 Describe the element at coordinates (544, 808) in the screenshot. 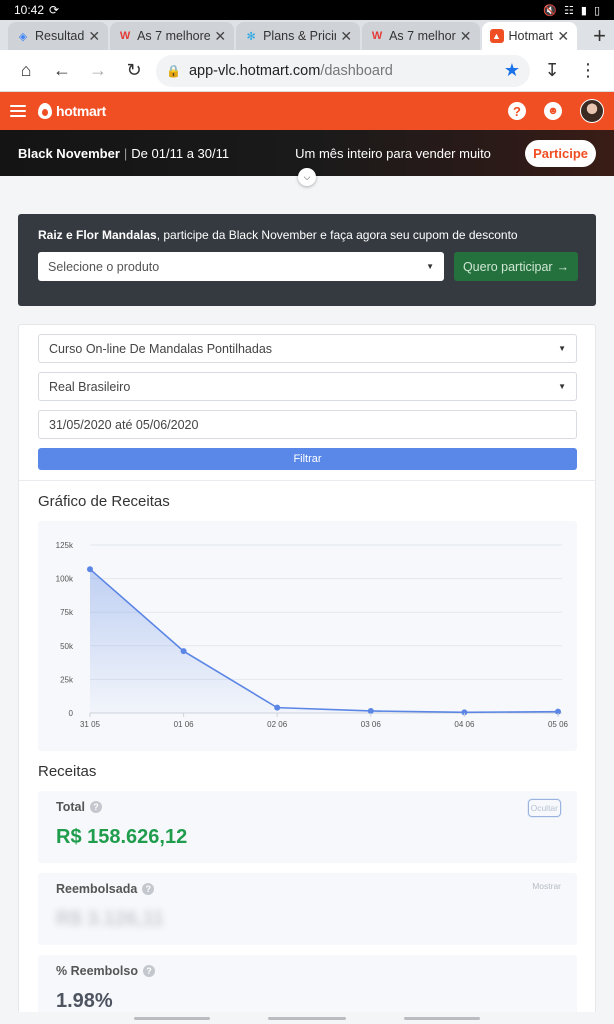

I see `hide-button: Ocultar` at that location.